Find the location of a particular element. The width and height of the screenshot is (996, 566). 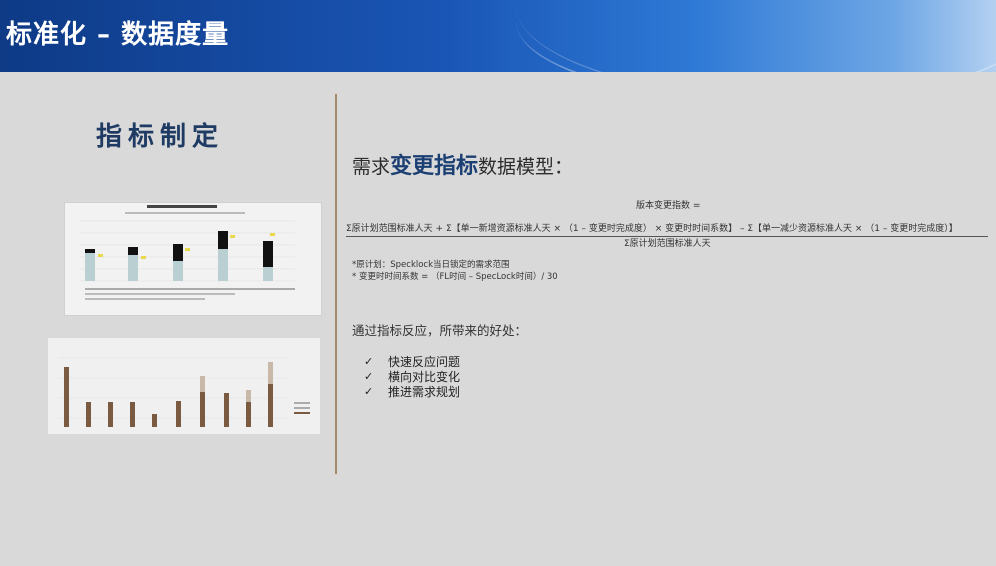

thumb-legend is located at coordinates (185, 213).